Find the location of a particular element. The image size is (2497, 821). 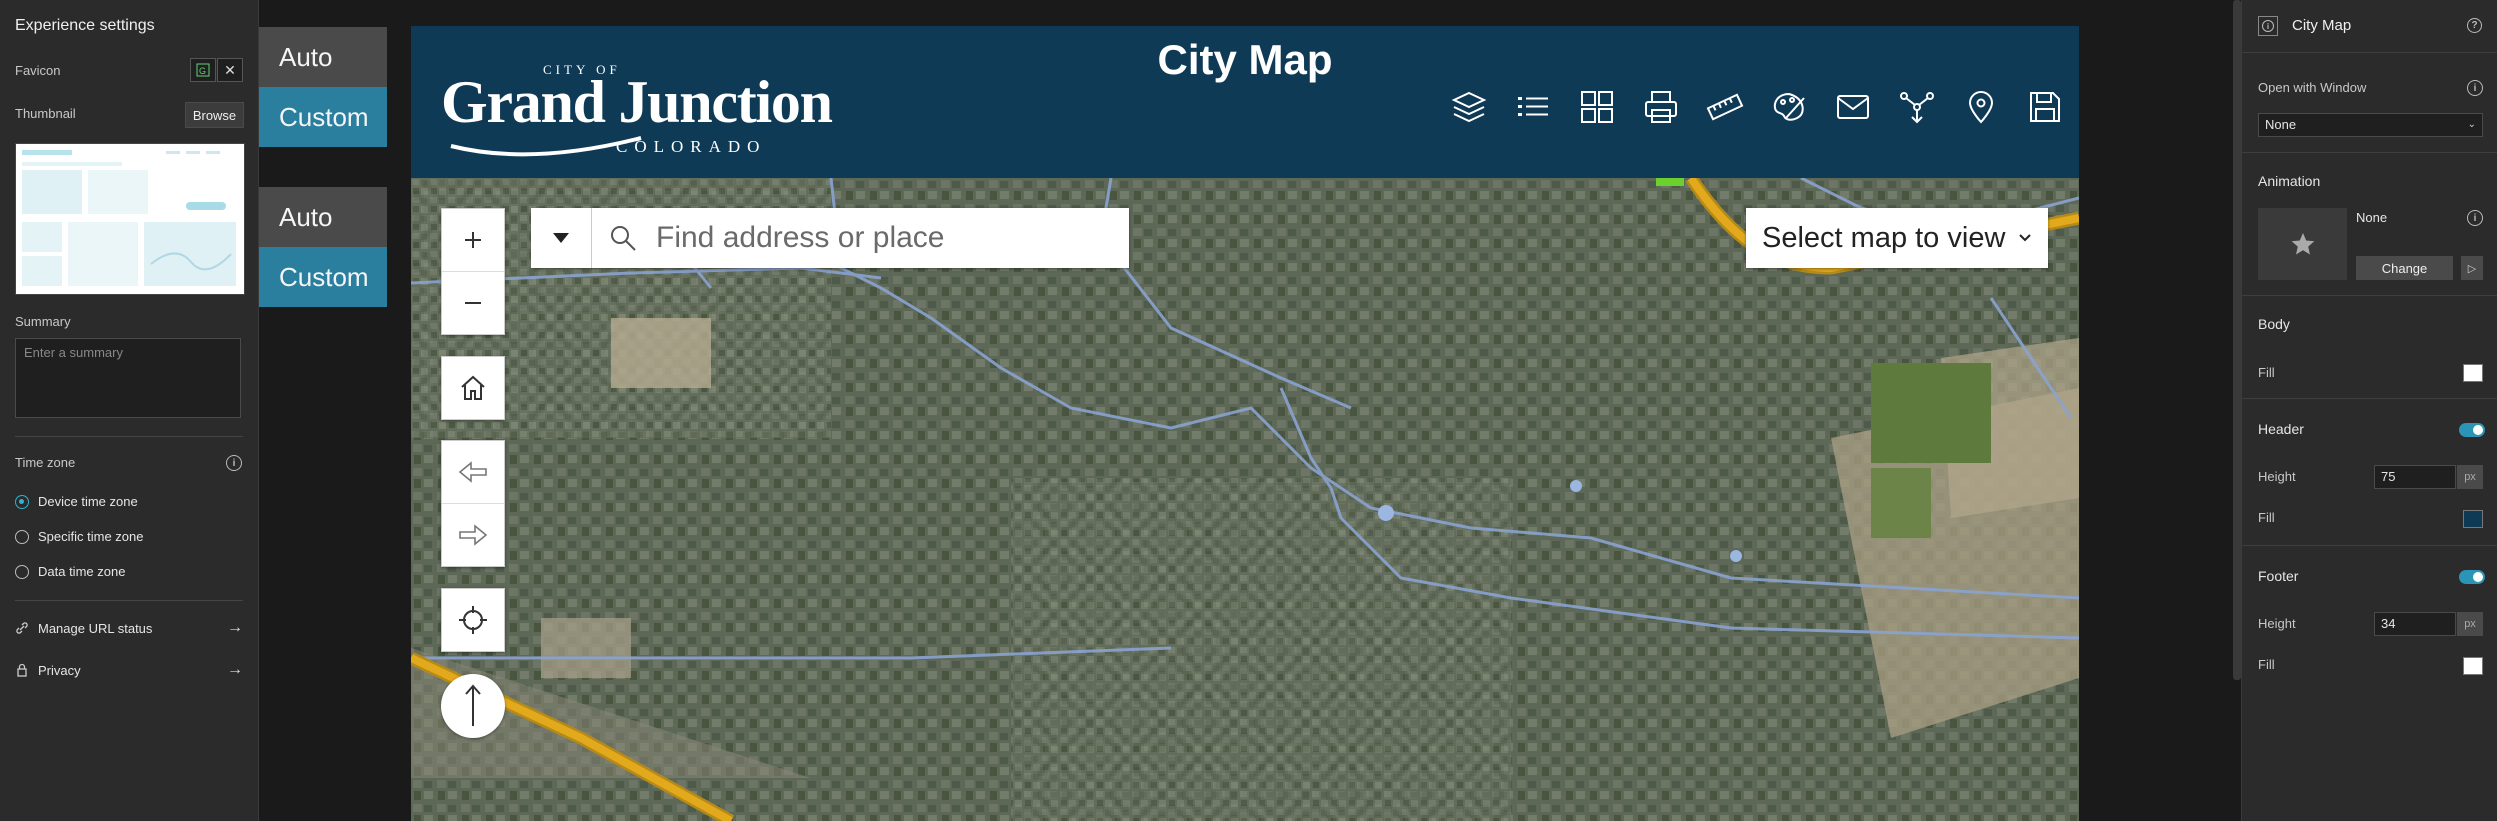

search-input is located at coordinates (891, 238).